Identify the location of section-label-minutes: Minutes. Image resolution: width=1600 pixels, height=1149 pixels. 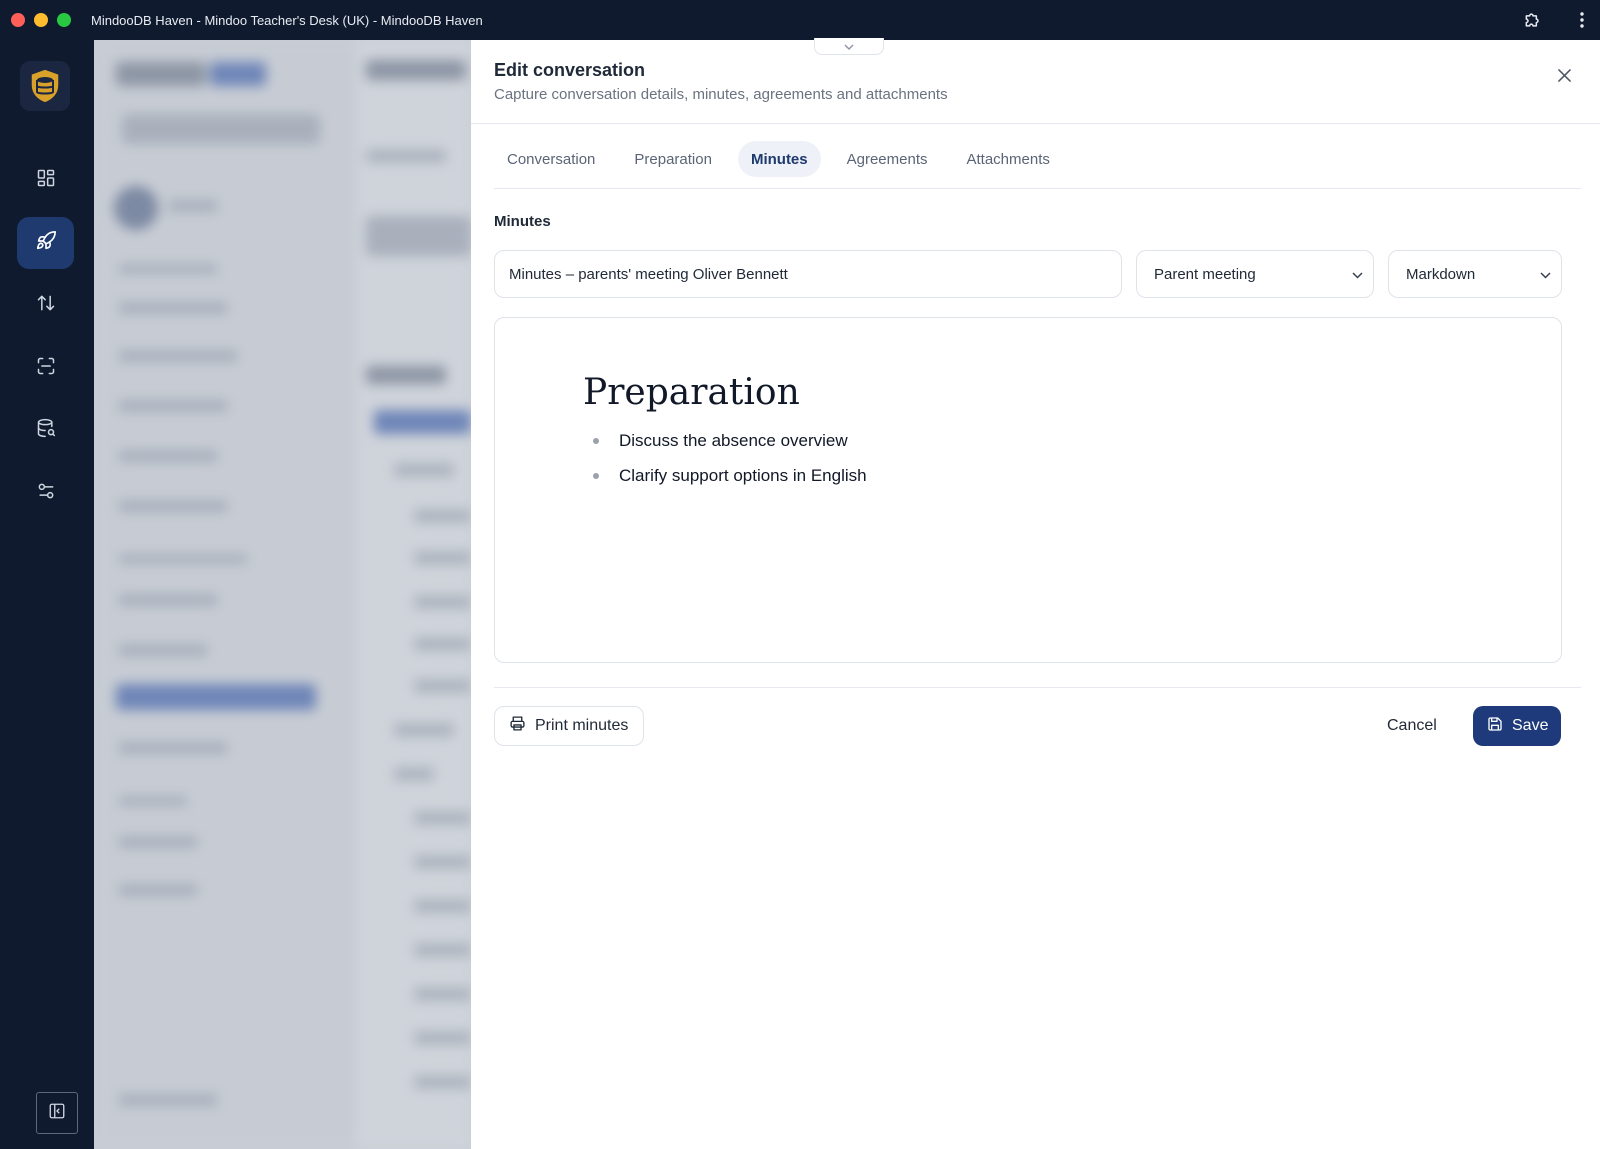
(522, 221).